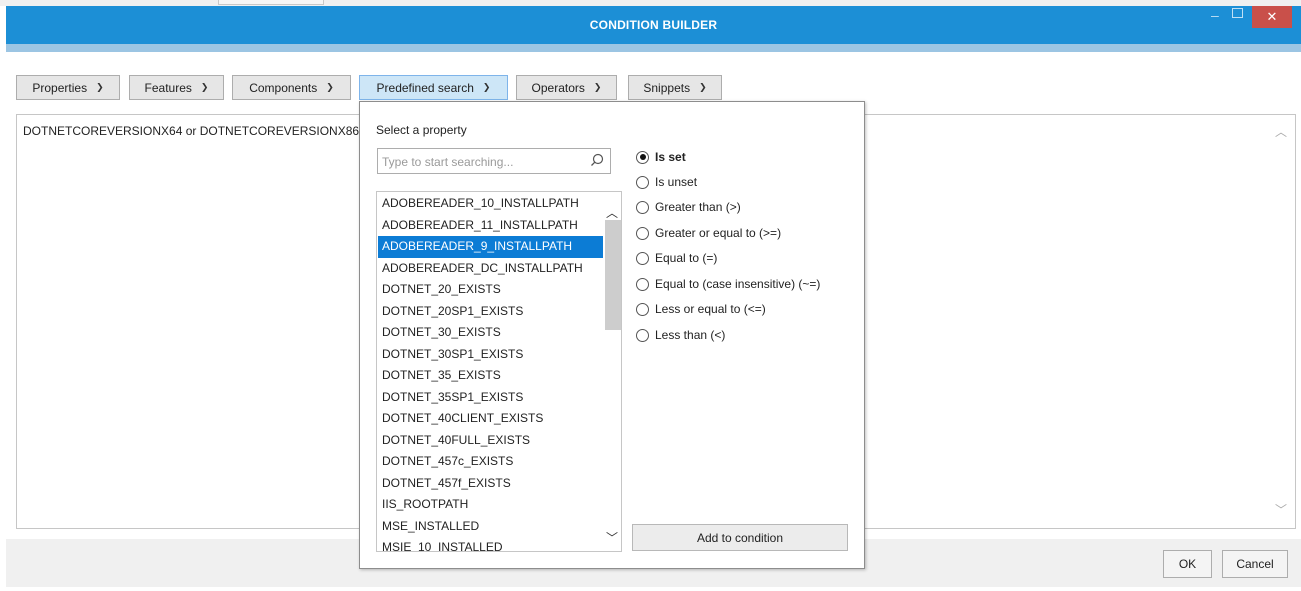 This screenshot has height=591, width=1301. What do you see at coordinates (1187, 564) in the screenshot?
I see `ok-button: OK` at bounding box center [1187, 564].